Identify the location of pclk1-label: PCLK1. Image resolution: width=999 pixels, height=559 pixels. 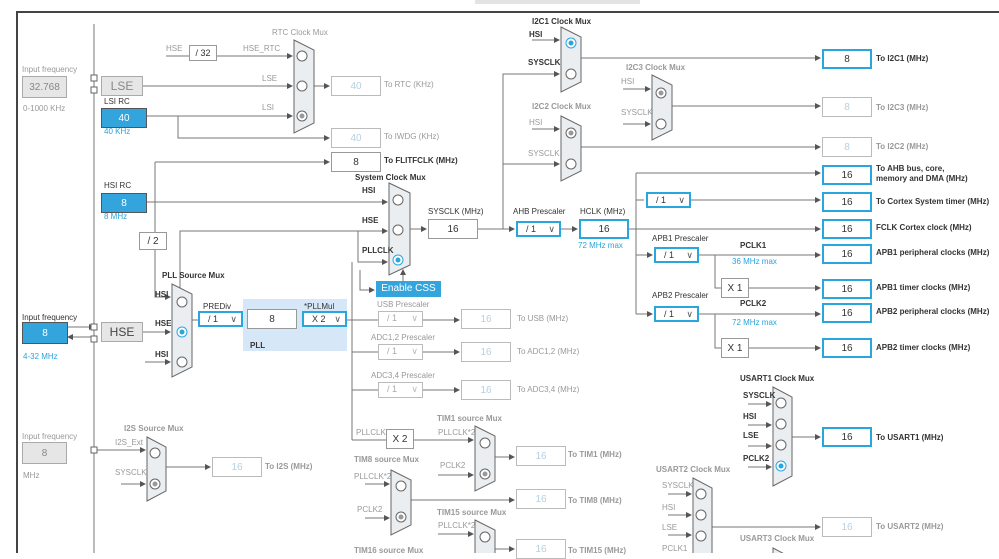
(753, 245).